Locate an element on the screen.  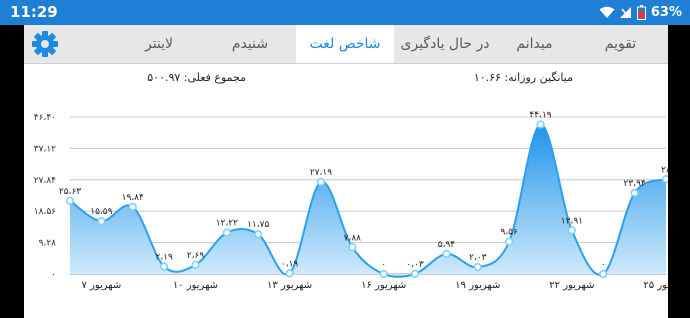
x-tick-label: ۷ شهریور is located at coordinates (101, 285).